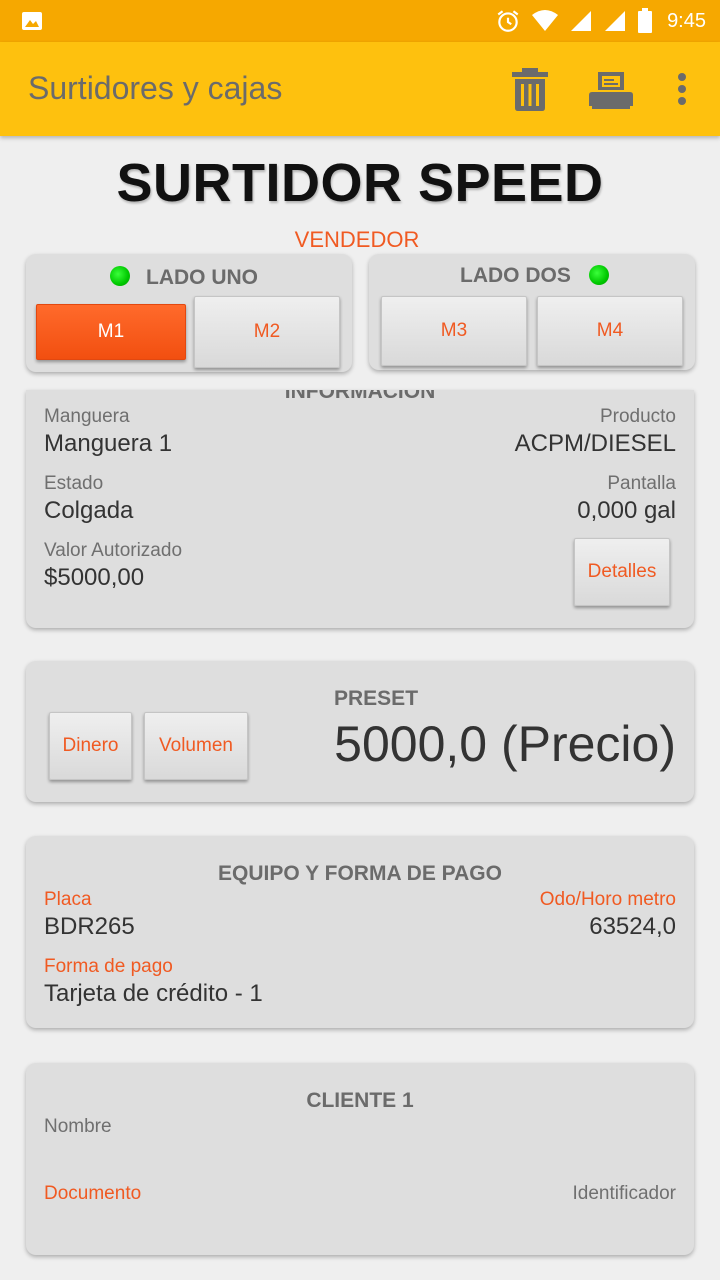  What do you see at coordinates (632, 926) in the screenshot?
I see `odometro-value: 63524,0` at bounding box center [632, 926].